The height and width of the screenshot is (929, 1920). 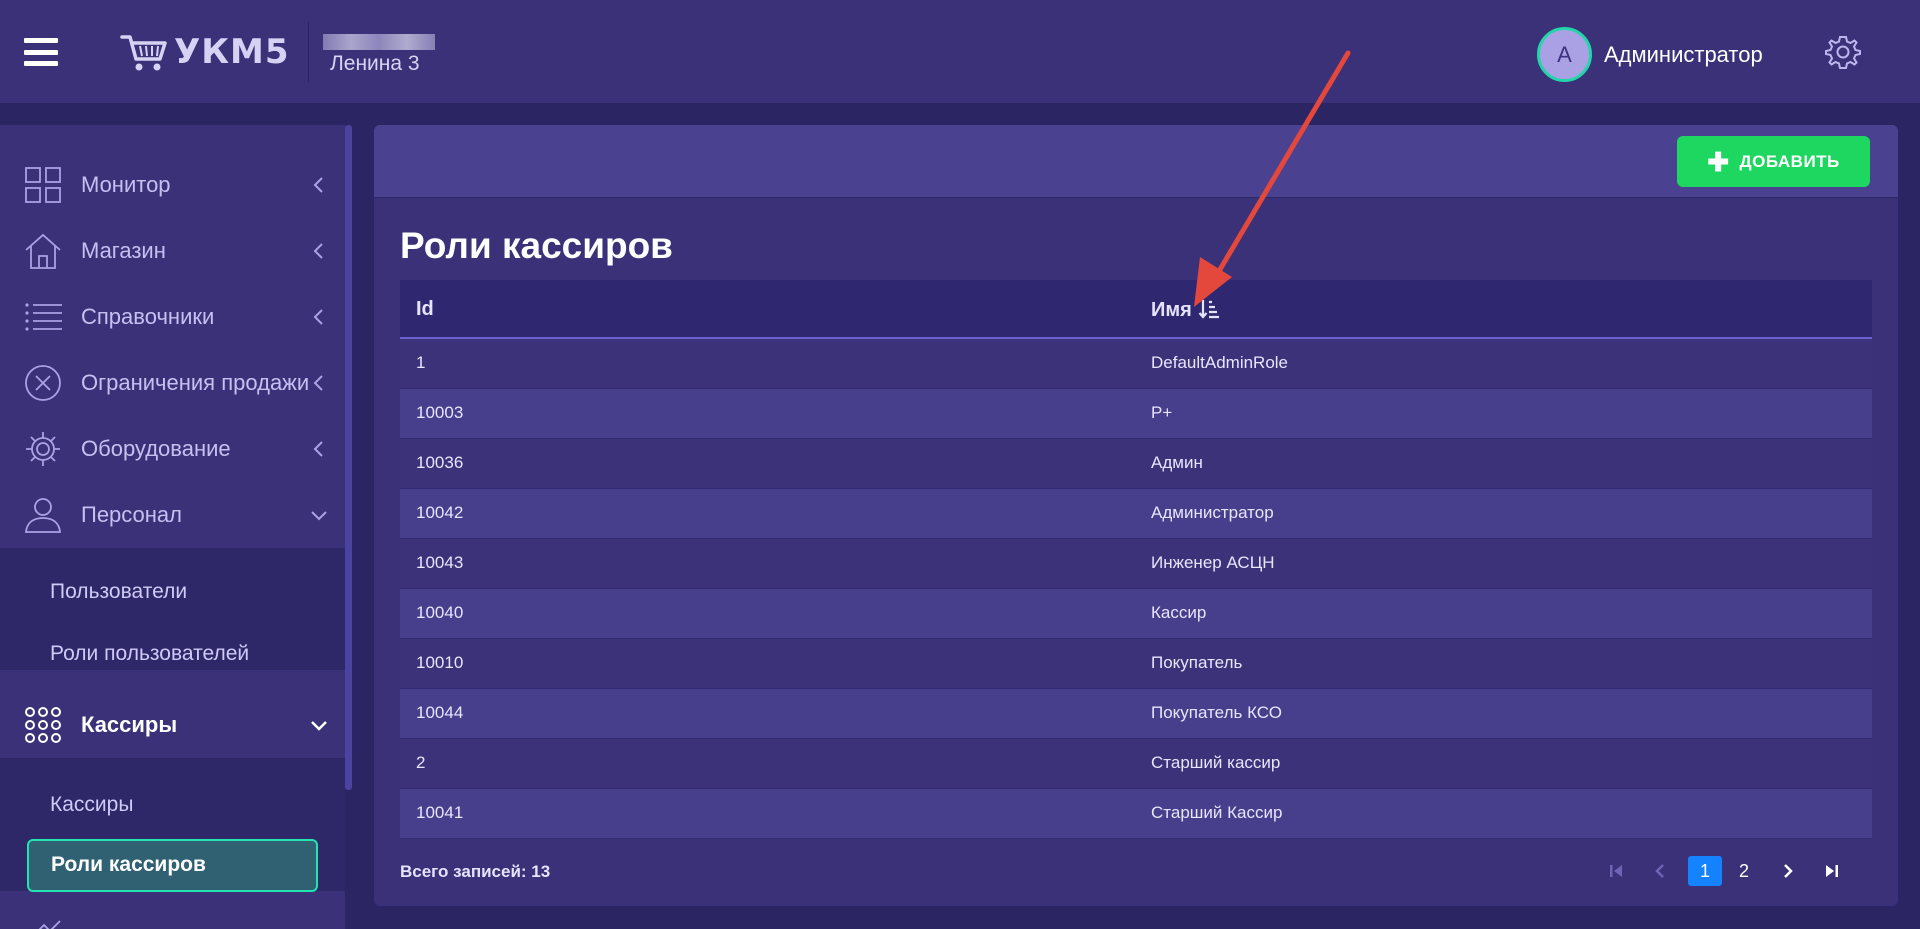 I want to click on card-toolbar: ✚ ДОБАВИТЬ, so click(x=1136, y=161).